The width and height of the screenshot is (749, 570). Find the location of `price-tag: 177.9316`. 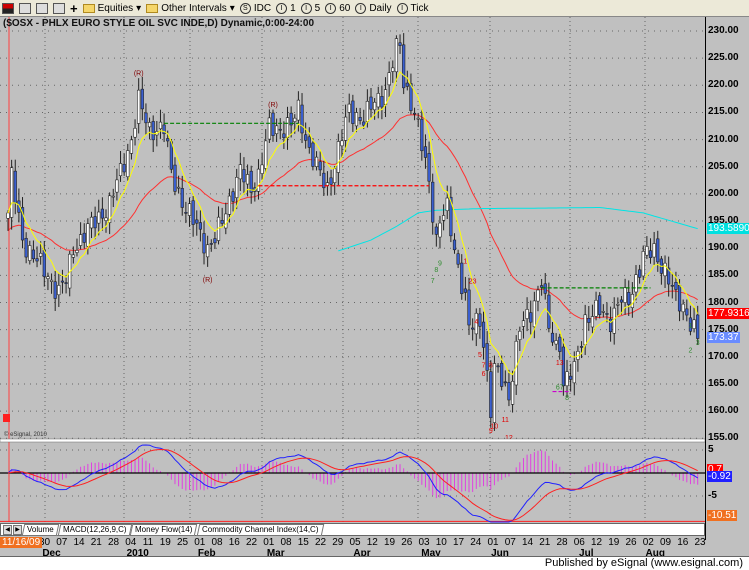

price-tag: 177.9316 is located at coordinates (728, 313).